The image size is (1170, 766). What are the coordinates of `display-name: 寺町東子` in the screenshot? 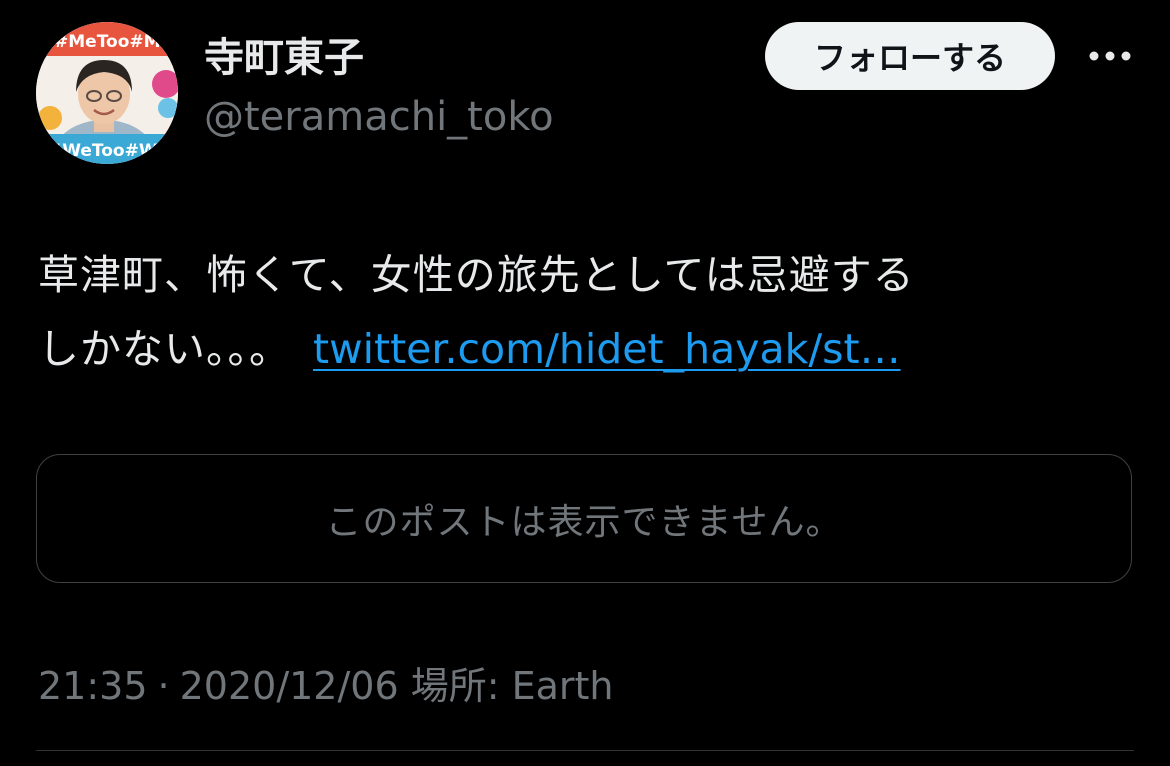 It's located at (284, 58).